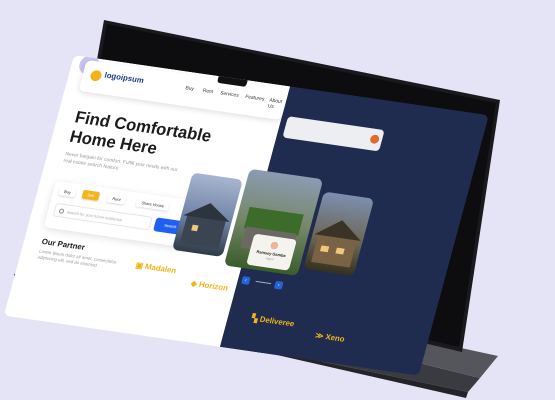 The image size is (555, 400). I want to click on search-input: Search for your future residence, so click(102, 216).